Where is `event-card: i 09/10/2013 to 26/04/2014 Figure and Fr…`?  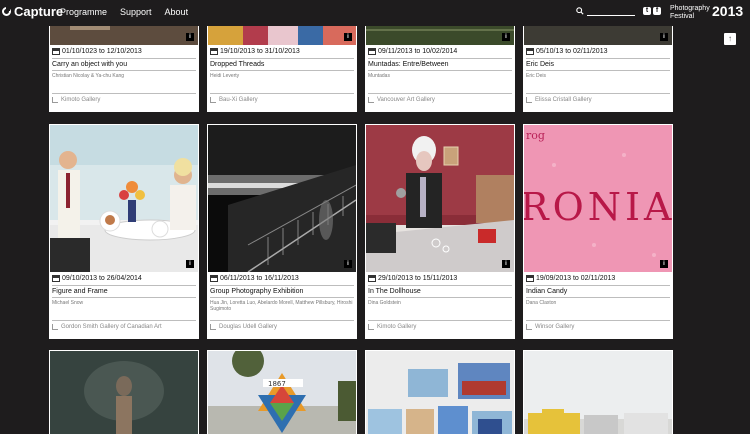
event-card: i 09/10/2013 to 26/04/2014 Figure and Fr… is located at coordinates (124, 231).